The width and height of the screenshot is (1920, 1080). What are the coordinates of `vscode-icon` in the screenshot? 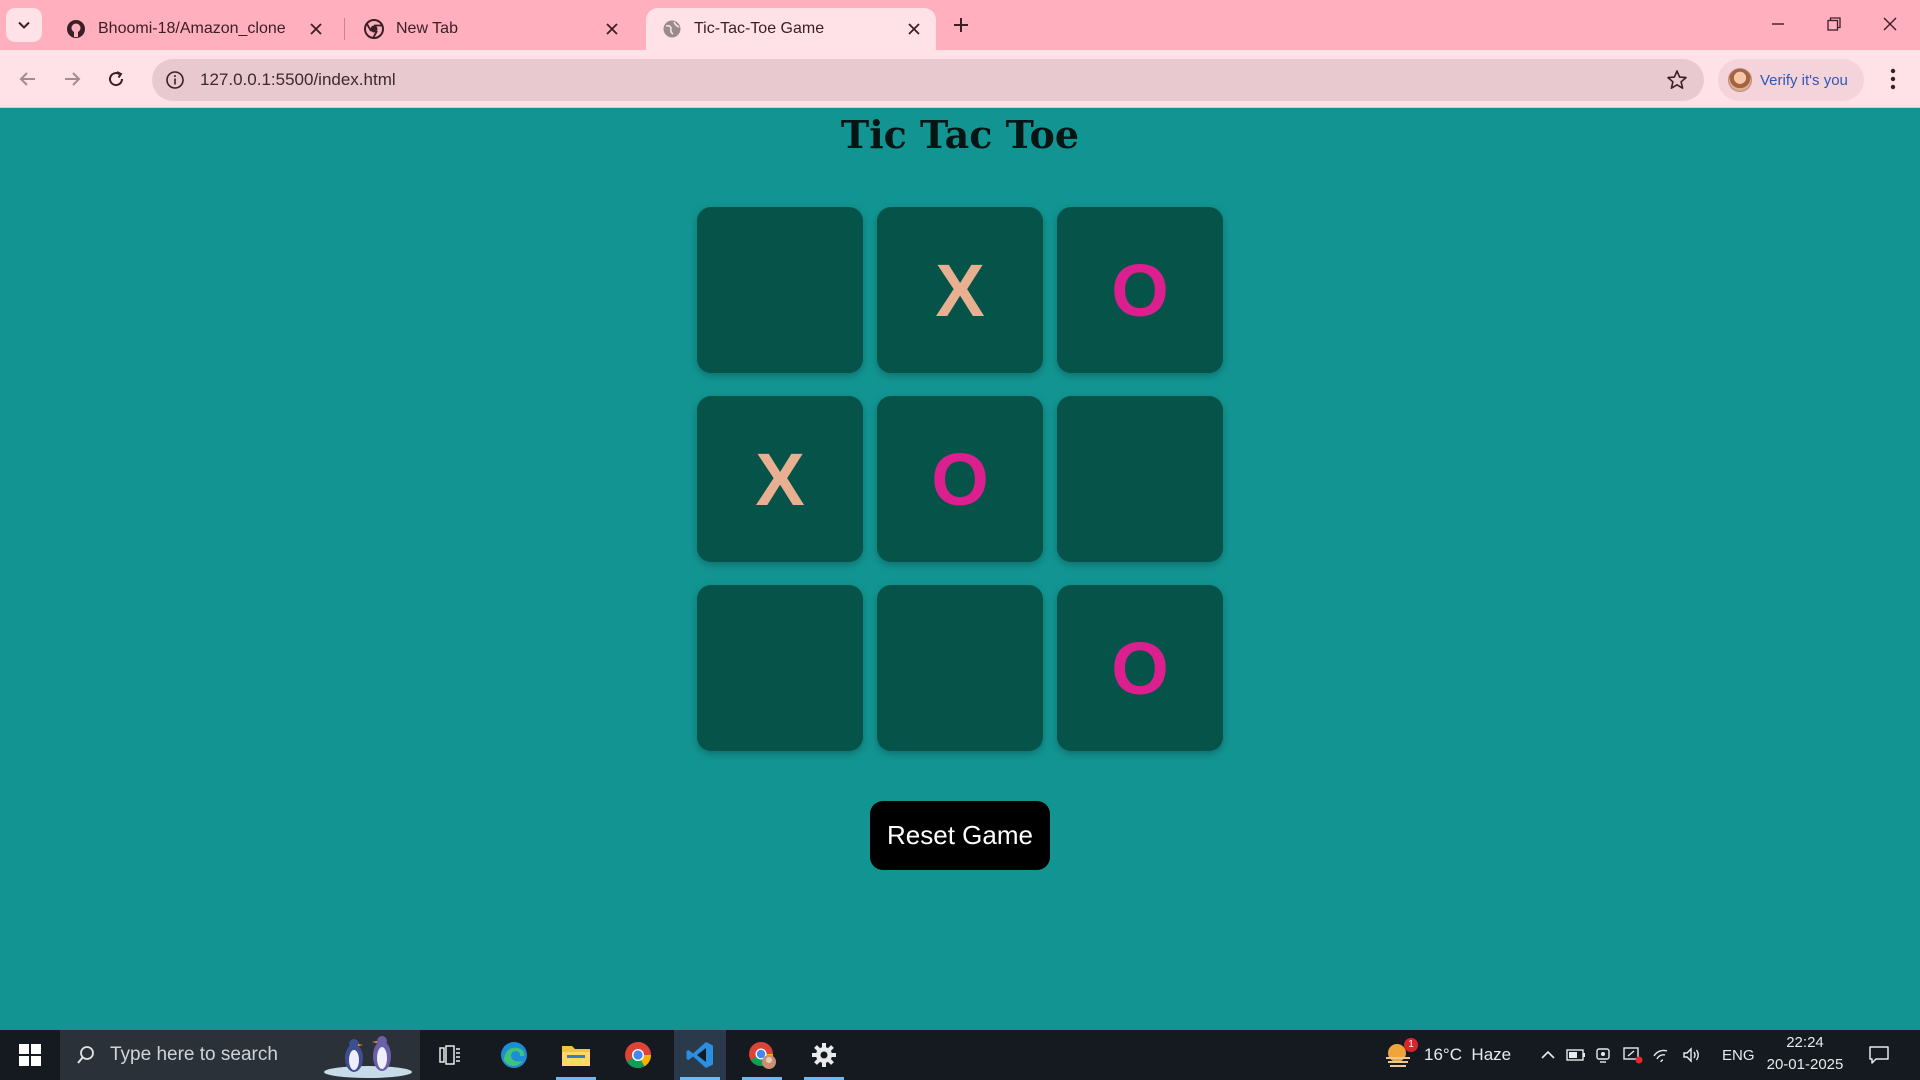 It's located at (699, 1055).